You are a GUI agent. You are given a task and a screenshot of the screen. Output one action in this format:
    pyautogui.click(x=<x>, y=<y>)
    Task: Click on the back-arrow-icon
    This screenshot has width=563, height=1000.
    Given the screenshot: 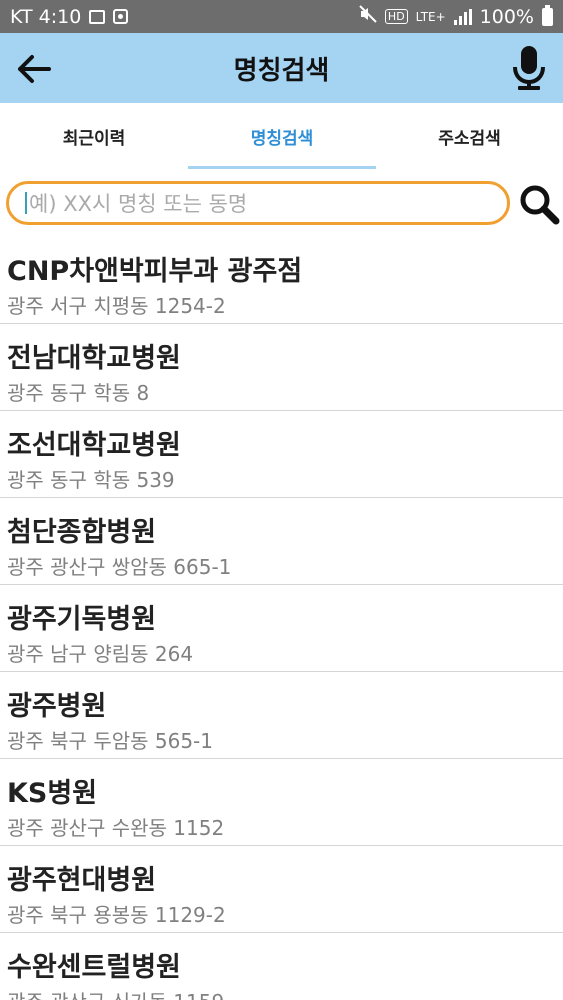 What is the action you would take?
    pyautogui.click(x=34, y=69)
    